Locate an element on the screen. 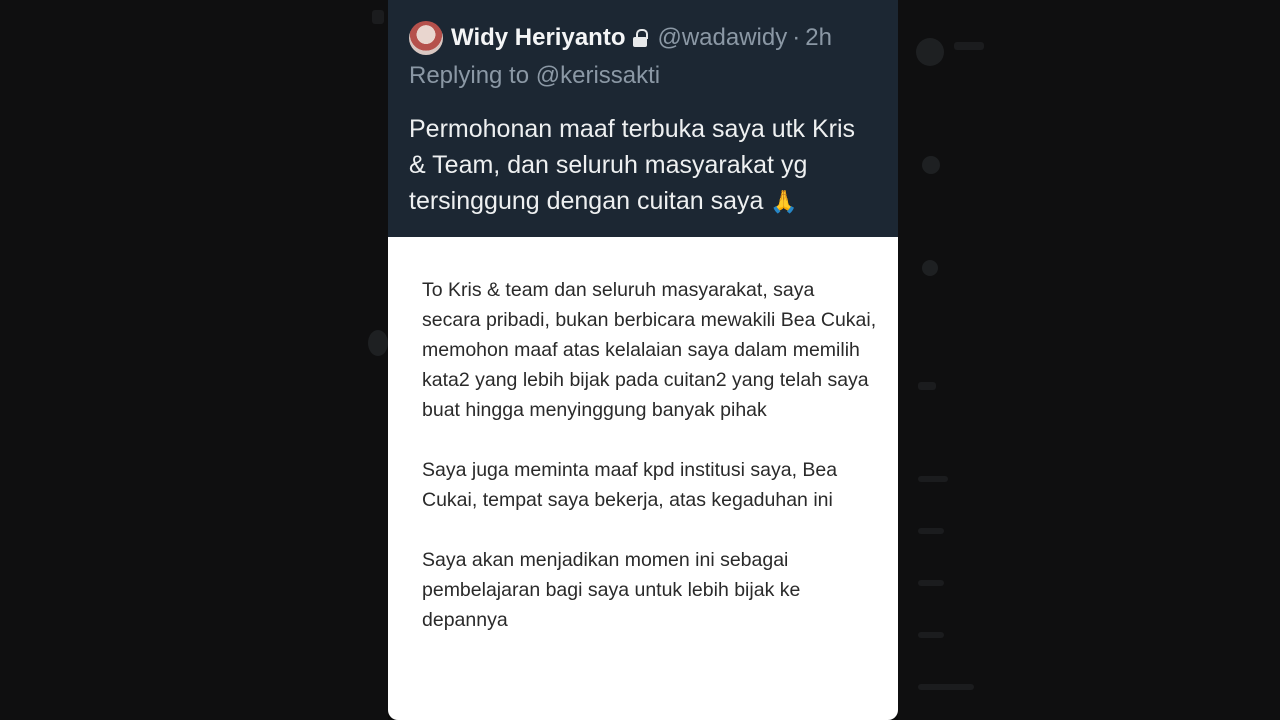 The image size is (1280, 720). author-handle: @wadawidy is located at coordinates (722, 38).